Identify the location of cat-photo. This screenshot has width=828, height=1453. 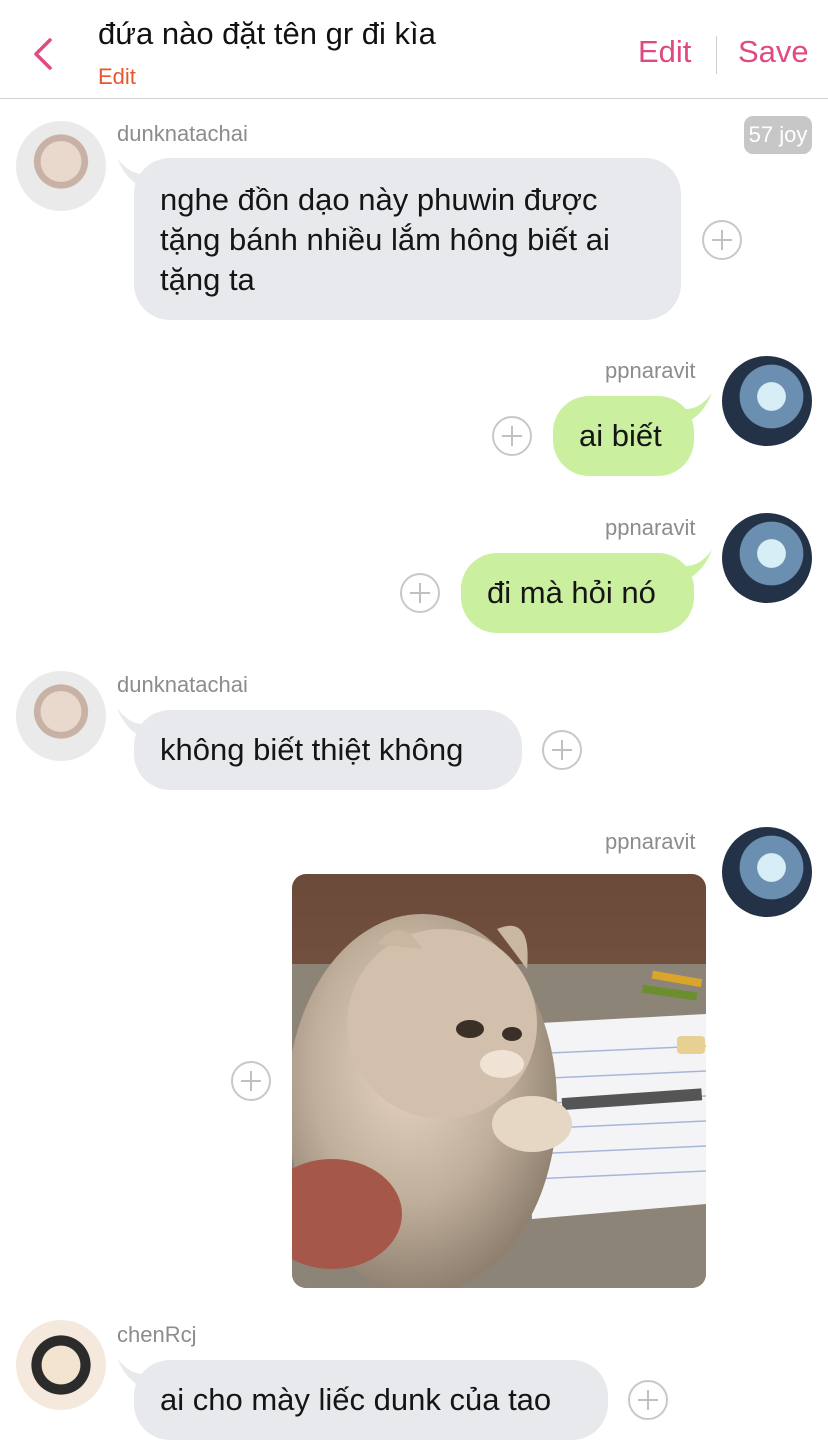
(499, 1081).